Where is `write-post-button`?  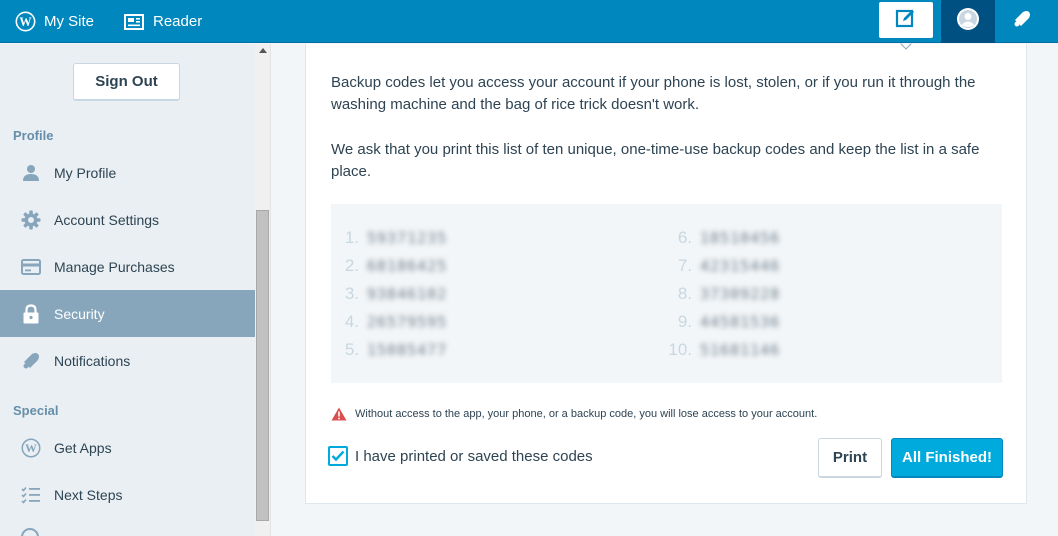
write-post-button is located at coordinates (906, 20).